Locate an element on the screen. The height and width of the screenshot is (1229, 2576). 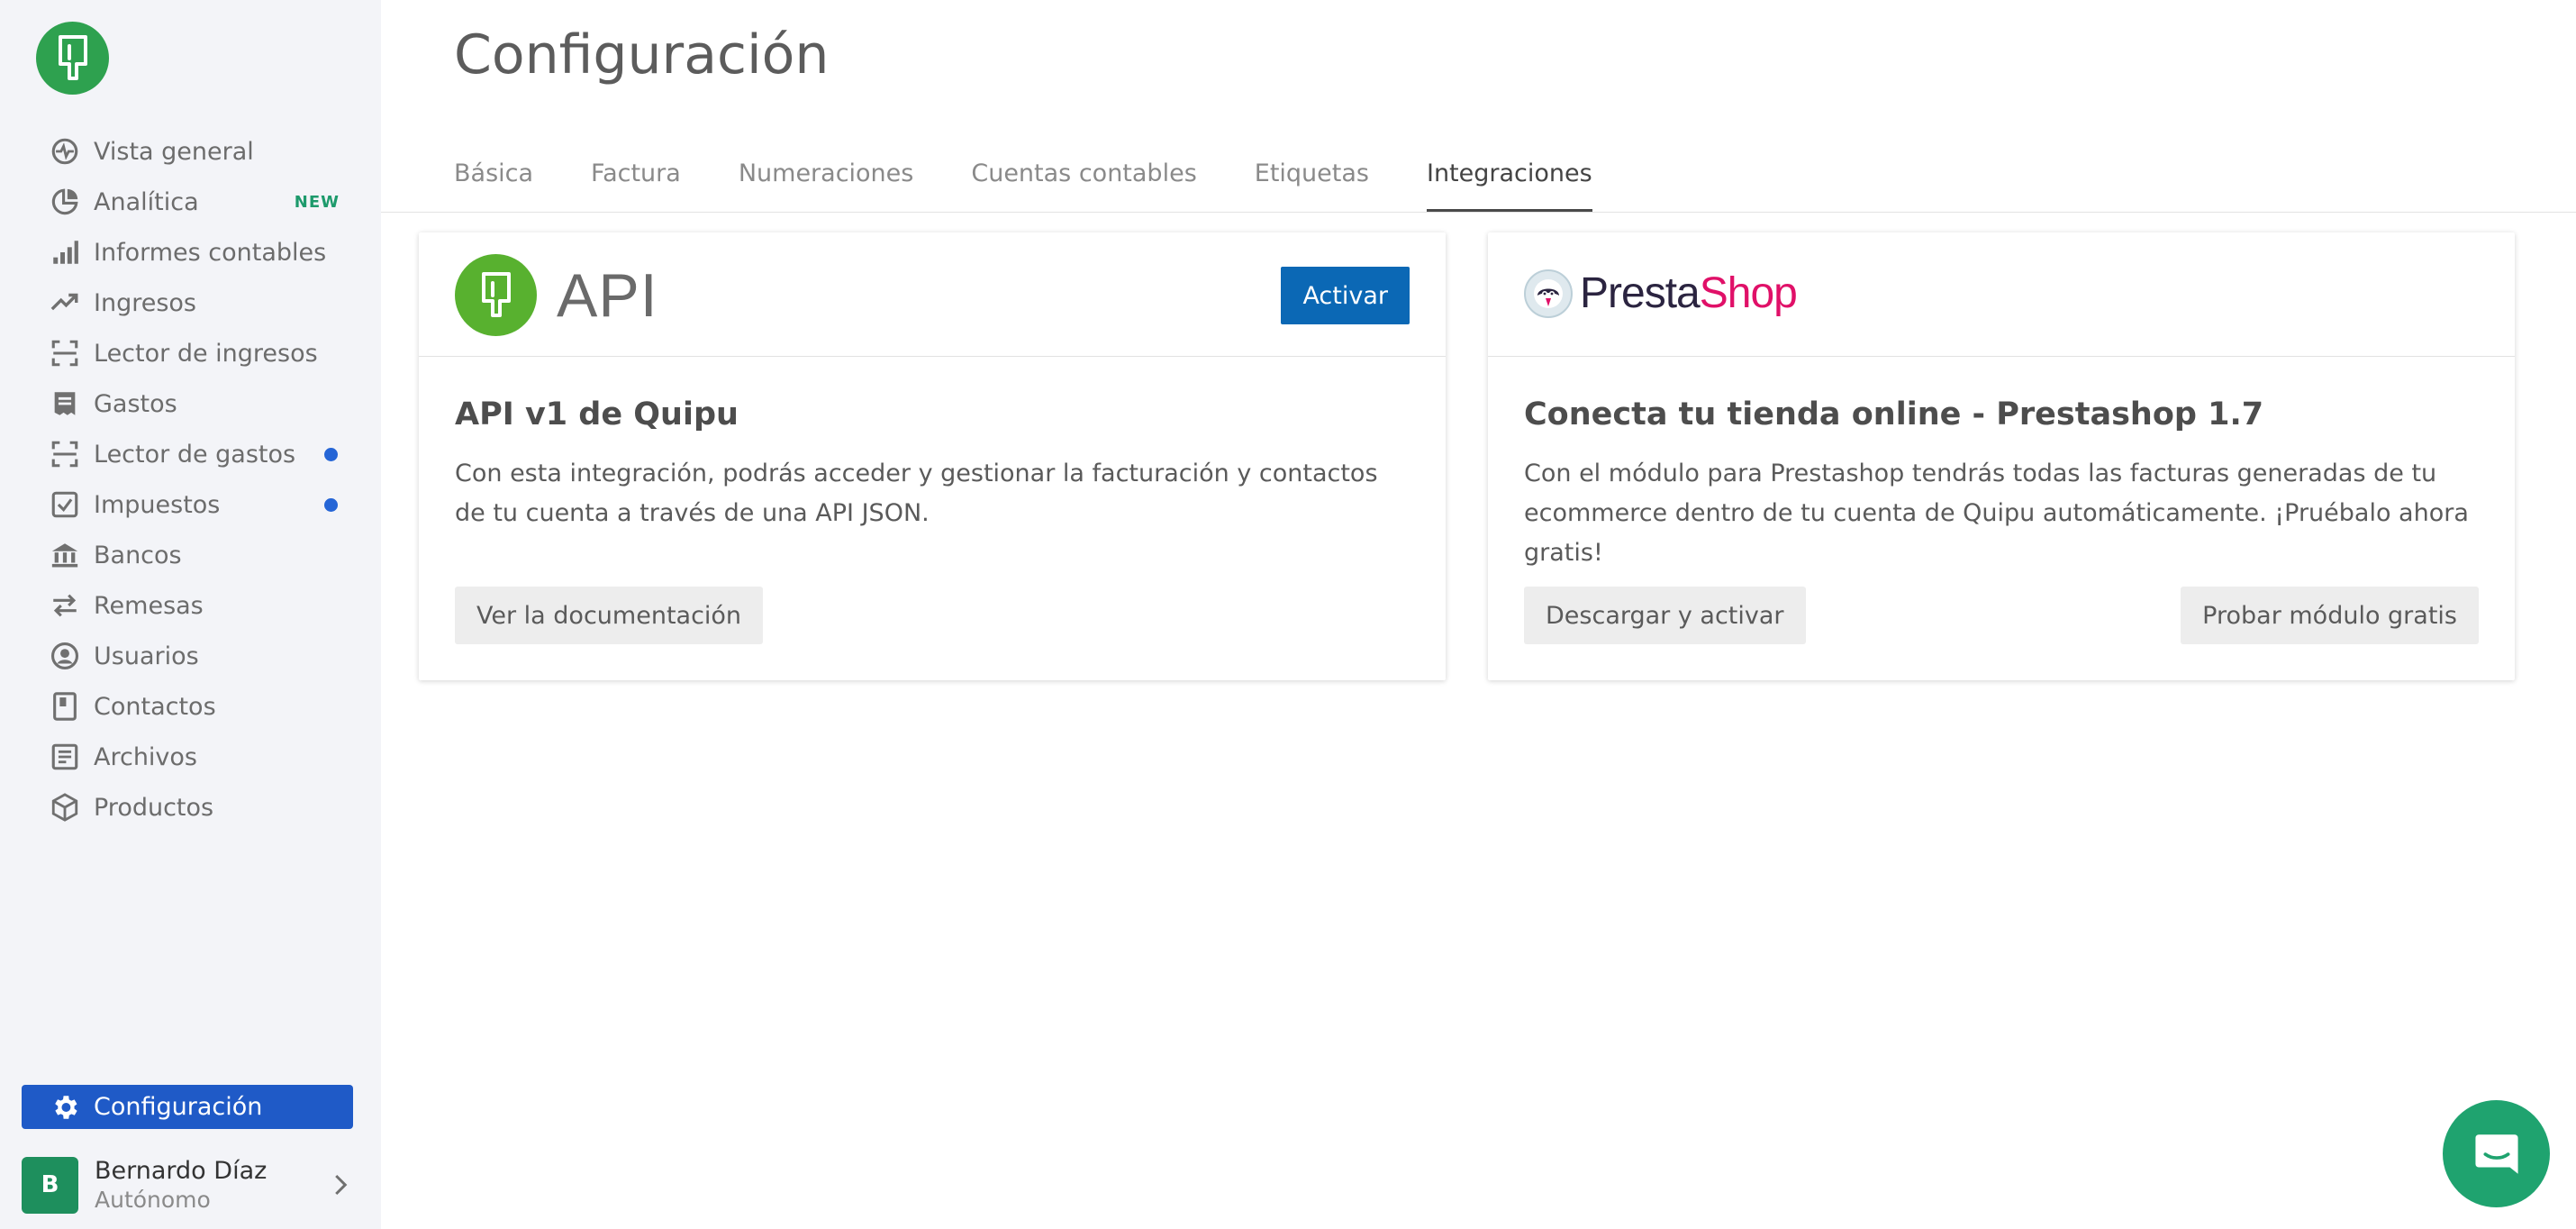
sidebar-item-bancos: Bancos is located at coordinates (190, 555).